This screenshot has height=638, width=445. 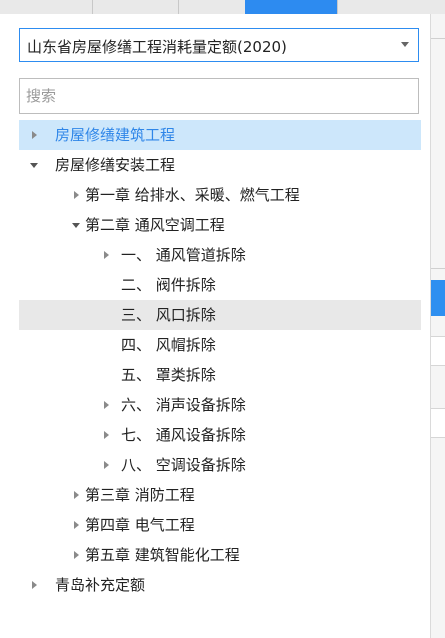 I want to click on tree-node: 八、 空调设备拆除, so click(x=220, y=465).